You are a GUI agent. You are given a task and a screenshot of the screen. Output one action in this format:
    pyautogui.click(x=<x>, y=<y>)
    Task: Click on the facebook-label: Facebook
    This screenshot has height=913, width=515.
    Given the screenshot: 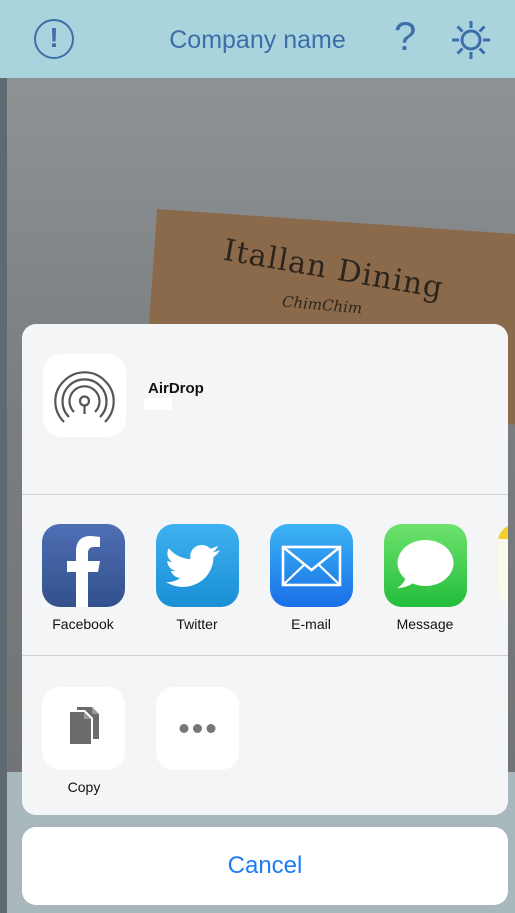 What is the action you would take?
    pyautogui.click(x=83, y=624)
    